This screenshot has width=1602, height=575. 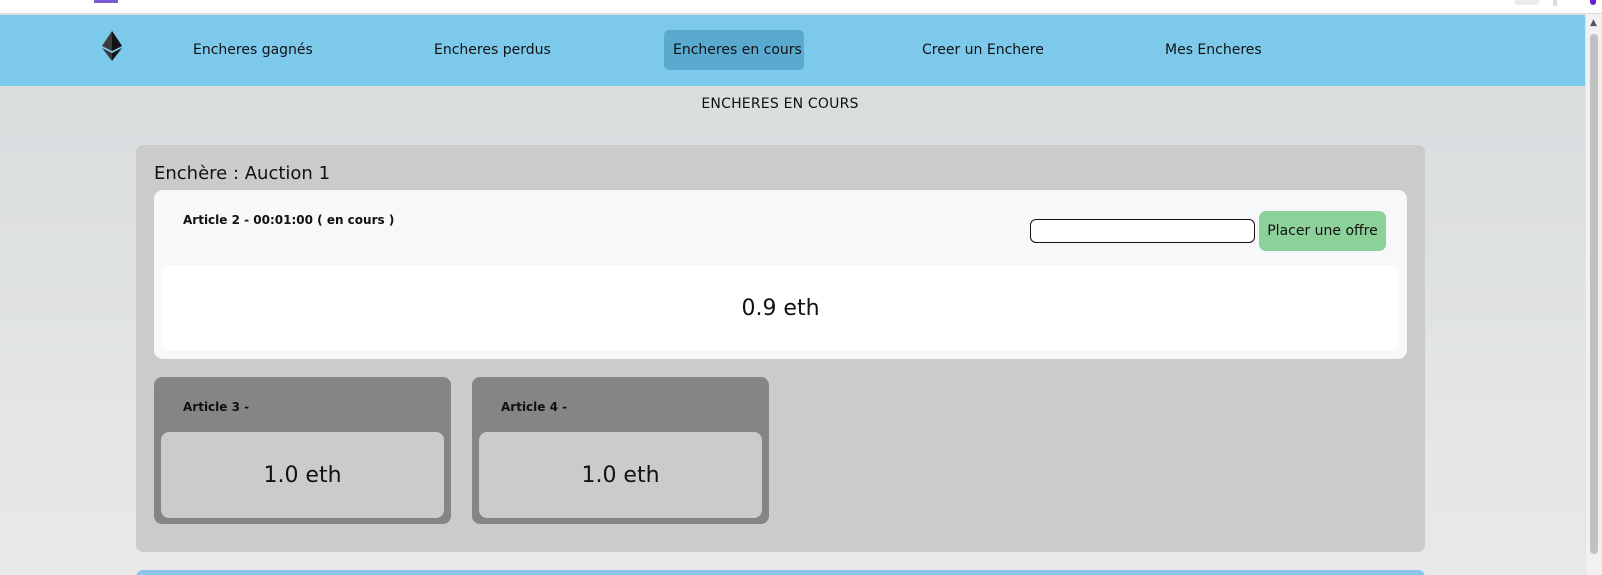 What do you see at coordinates (534, 407) in the screenshot?
I see `pending-article-label: Article 4 -` at bounding box center [534, 407].